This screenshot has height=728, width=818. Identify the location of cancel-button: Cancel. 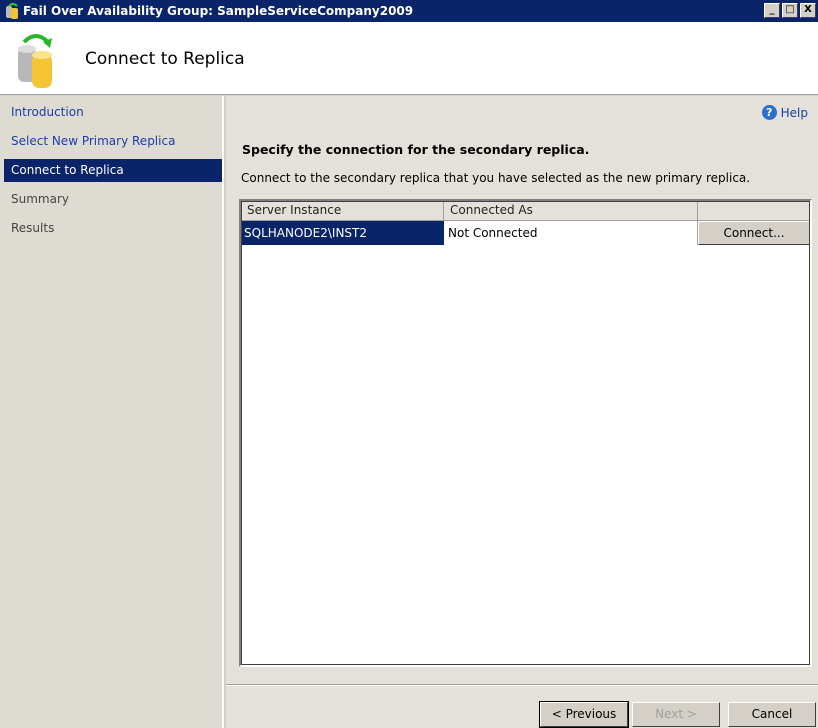
(772, 714).